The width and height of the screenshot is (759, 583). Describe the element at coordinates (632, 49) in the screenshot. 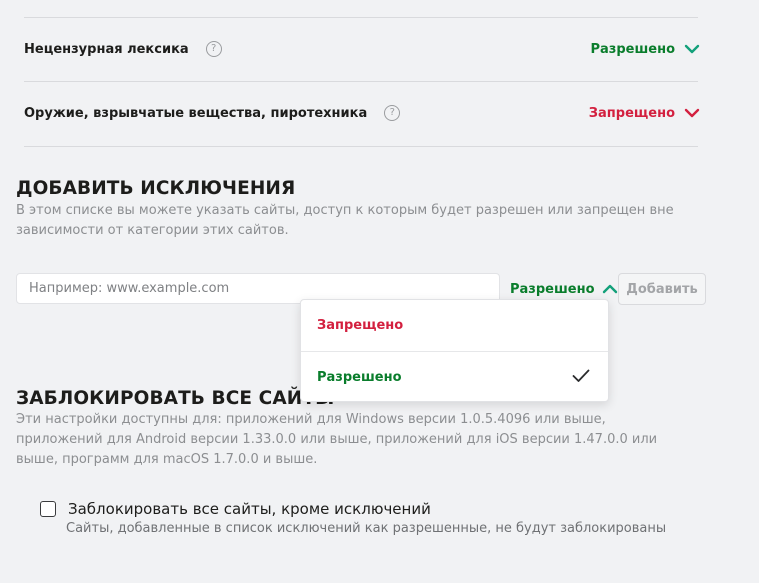

I see `status-label: Разрешено` at that location.